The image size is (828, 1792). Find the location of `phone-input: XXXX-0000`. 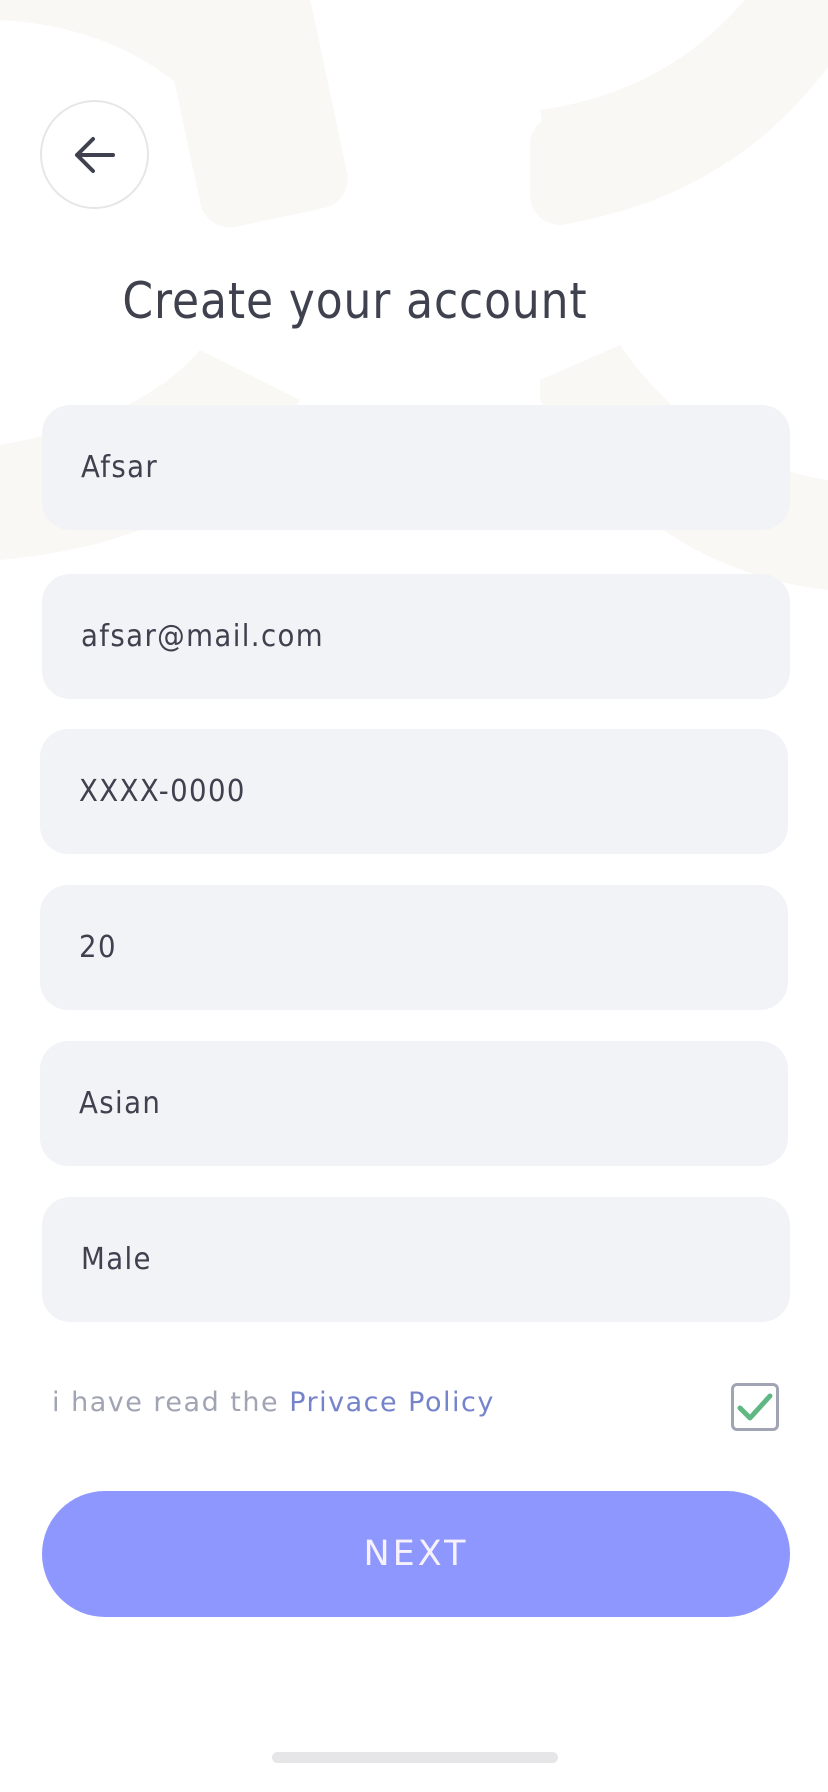

phone-input: XXXX-0000 is located at coordinates (414, 791).